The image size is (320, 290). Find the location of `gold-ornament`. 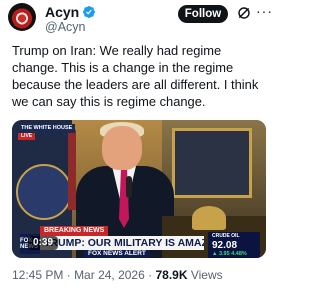

gold-ornament is located at coordinates (209, 218).